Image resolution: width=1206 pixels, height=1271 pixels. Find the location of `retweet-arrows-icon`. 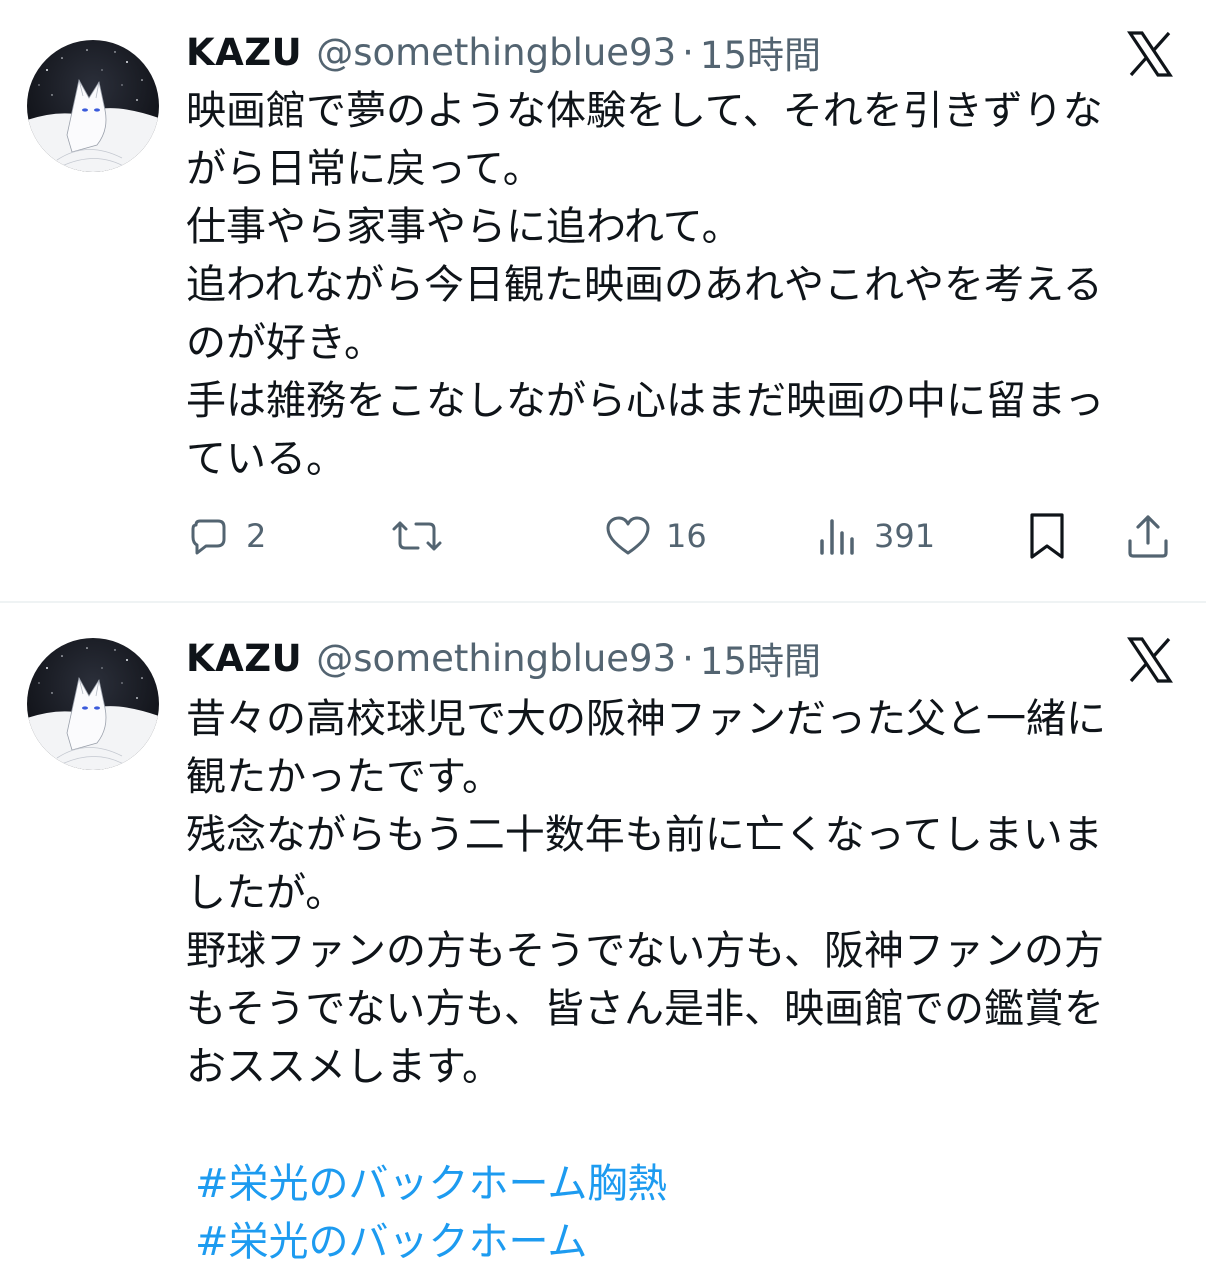

retweet-arrows-icon is located at coordinates (417, 536).